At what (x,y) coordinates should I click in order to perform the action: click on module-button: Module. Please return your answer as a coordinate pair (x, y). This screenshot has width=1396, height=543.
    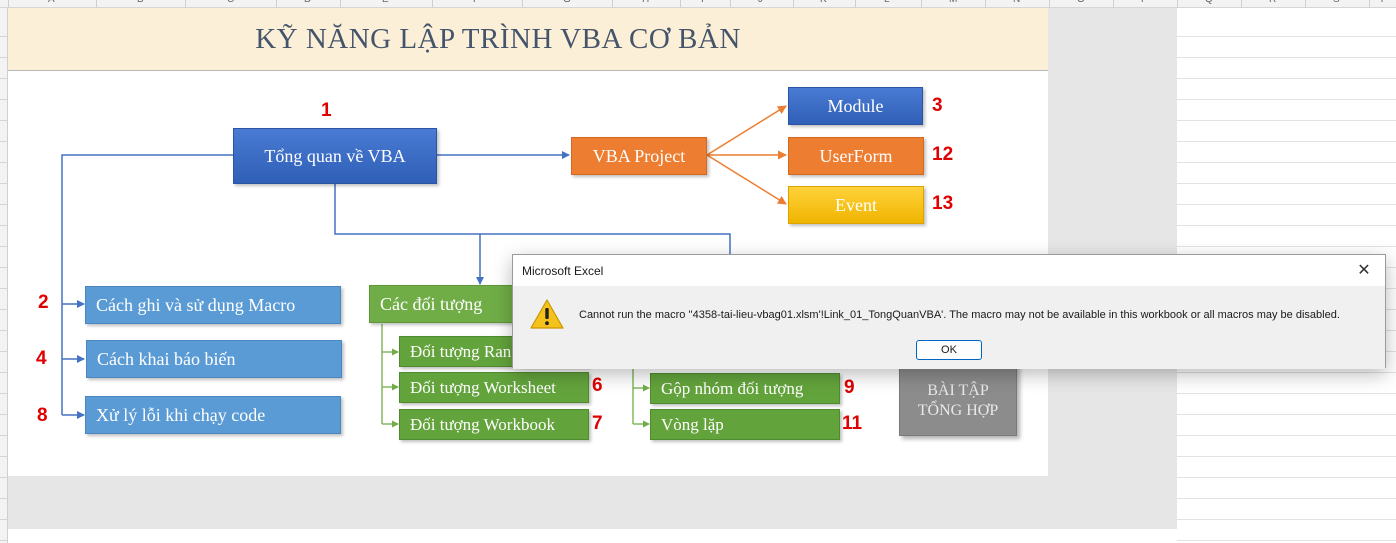
    Looking at the image, I should click on (855, 106).